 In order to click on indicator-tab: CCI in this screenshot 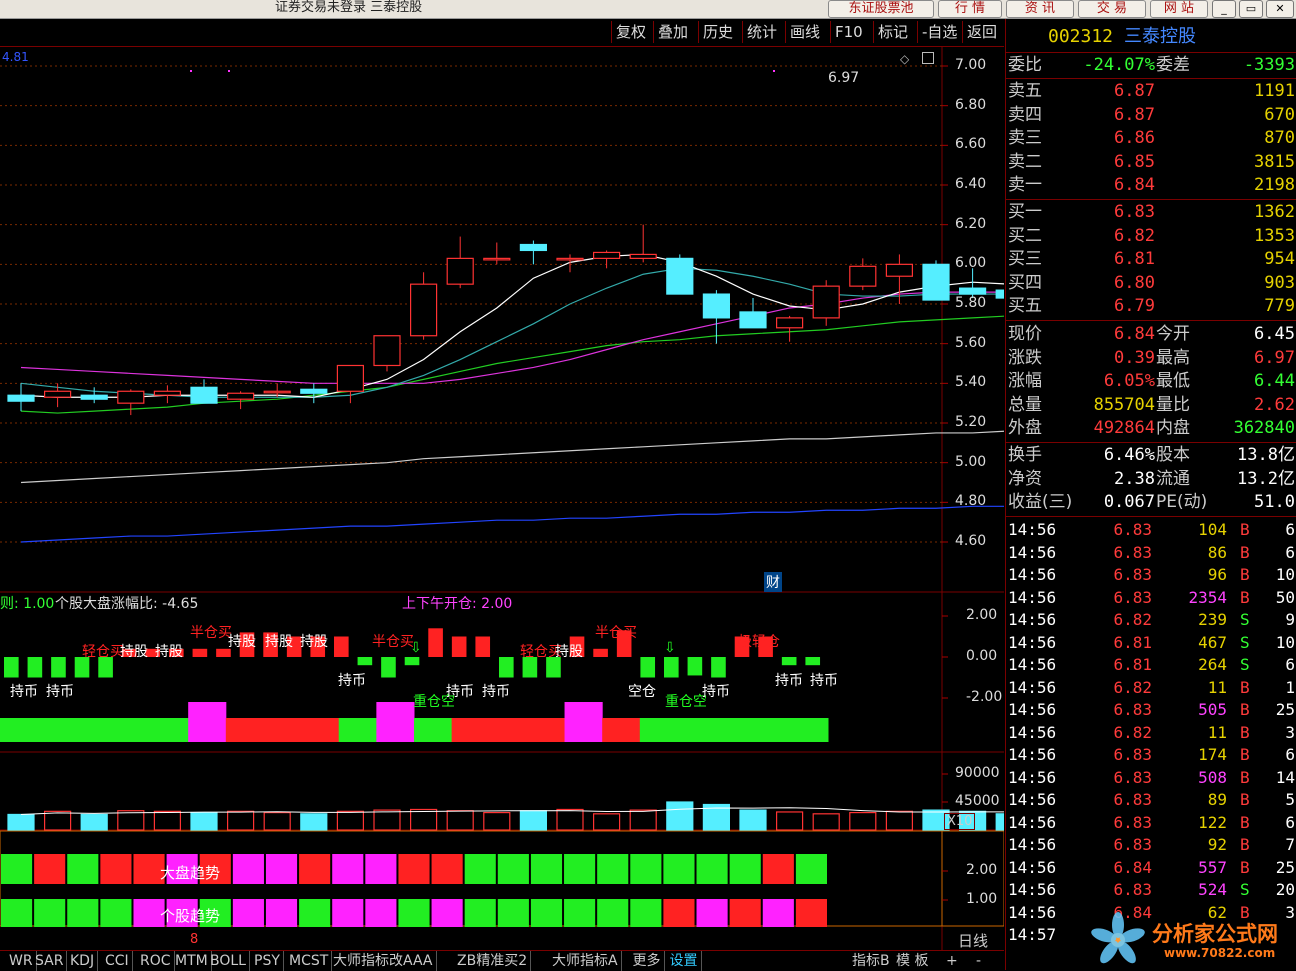, I will do `click(117, 961)`.